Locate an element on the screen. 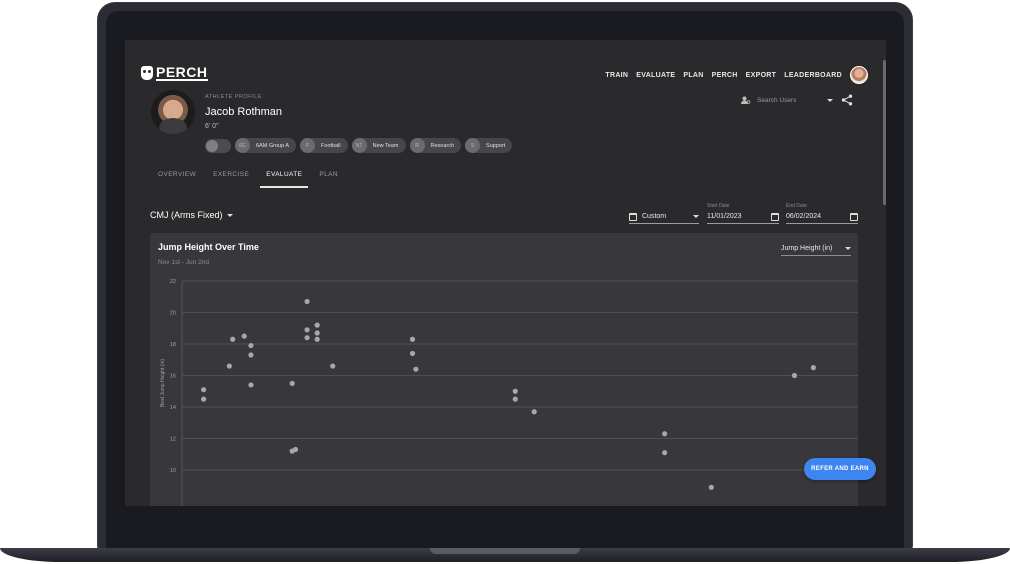  athlete-avatar is located at coordinates (173, 112).